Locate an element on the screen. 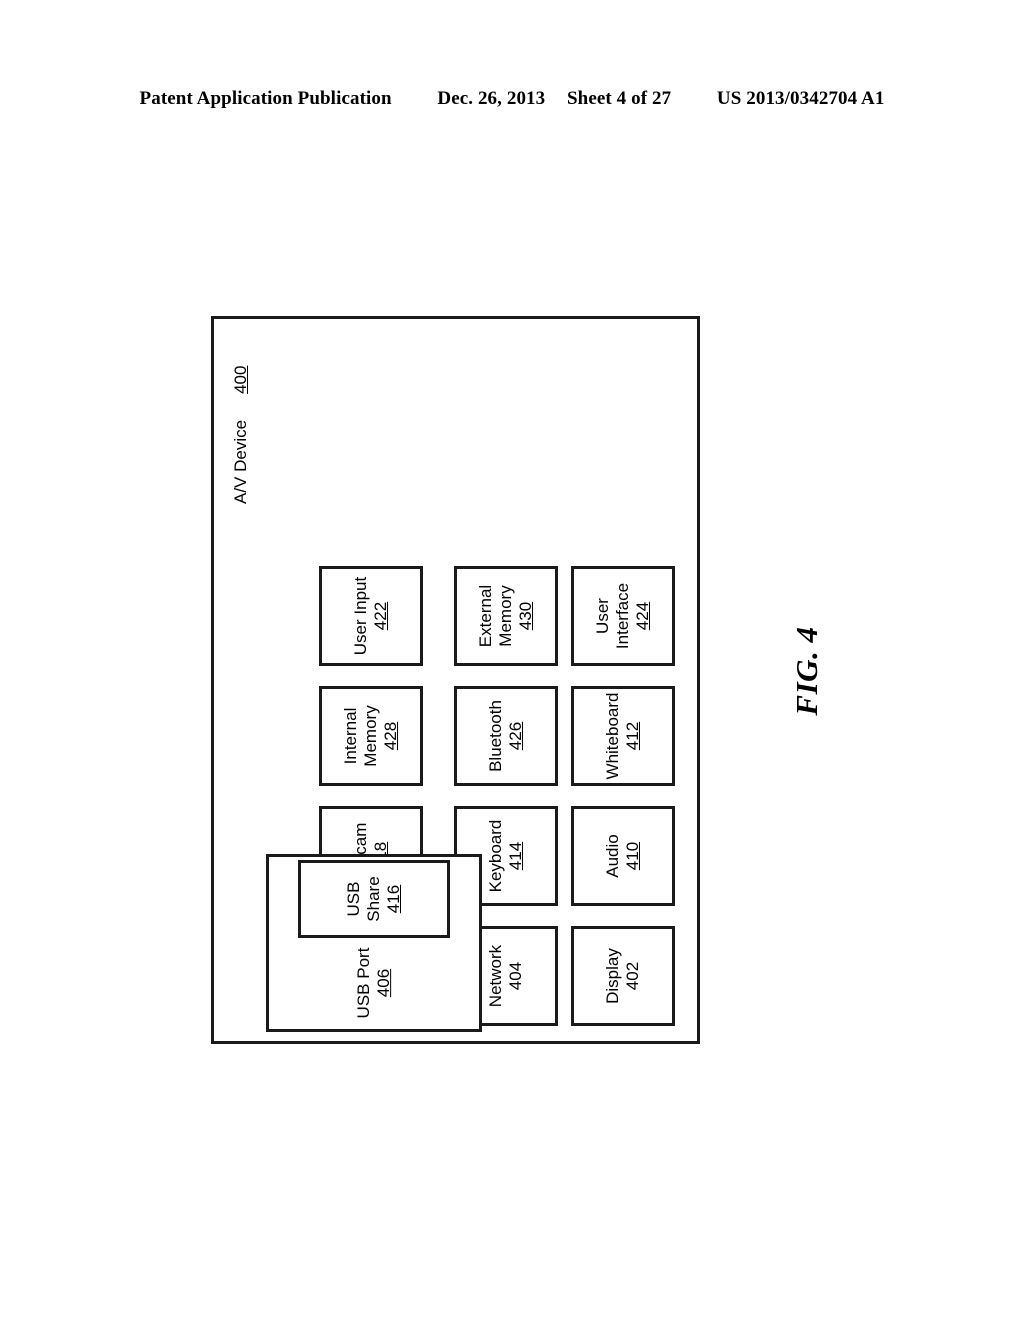 The width and height of the screenshot is (1024, 1320). patent-number: US 2013/0342704 A1 is located at coordinates (800, 98).